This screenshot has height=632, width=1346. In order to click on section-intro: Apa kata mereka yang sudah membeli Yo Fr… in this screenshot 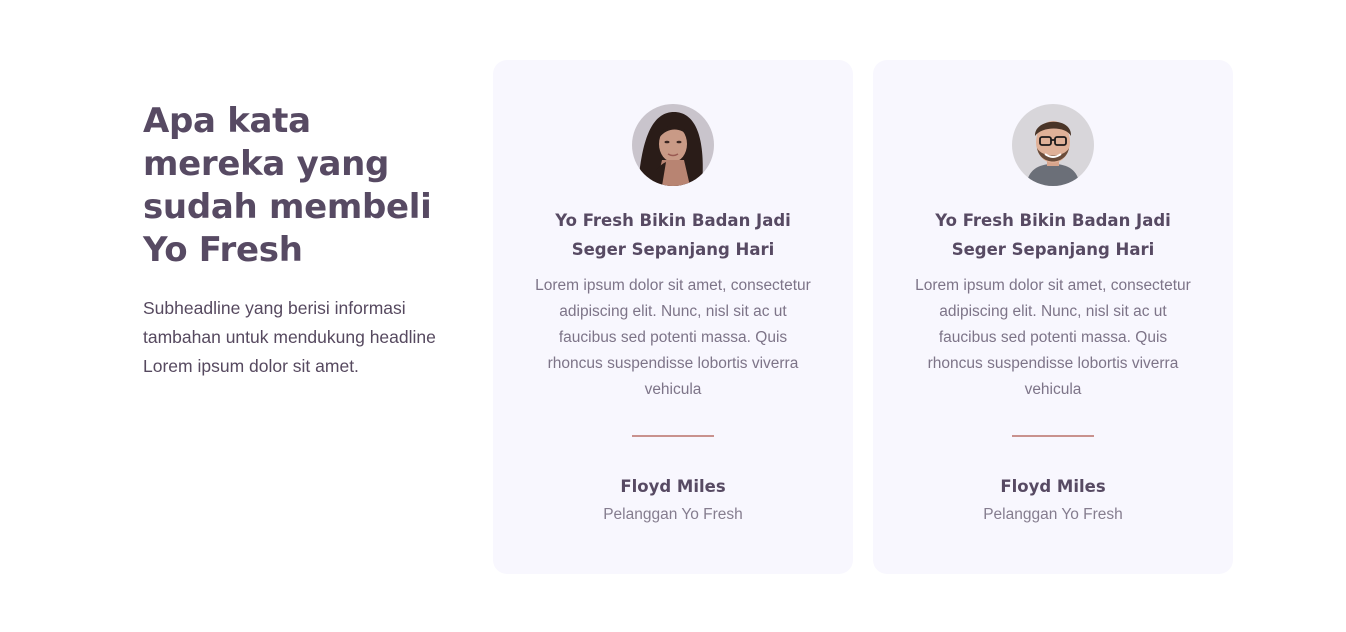, I will do `click(298, 240)`.